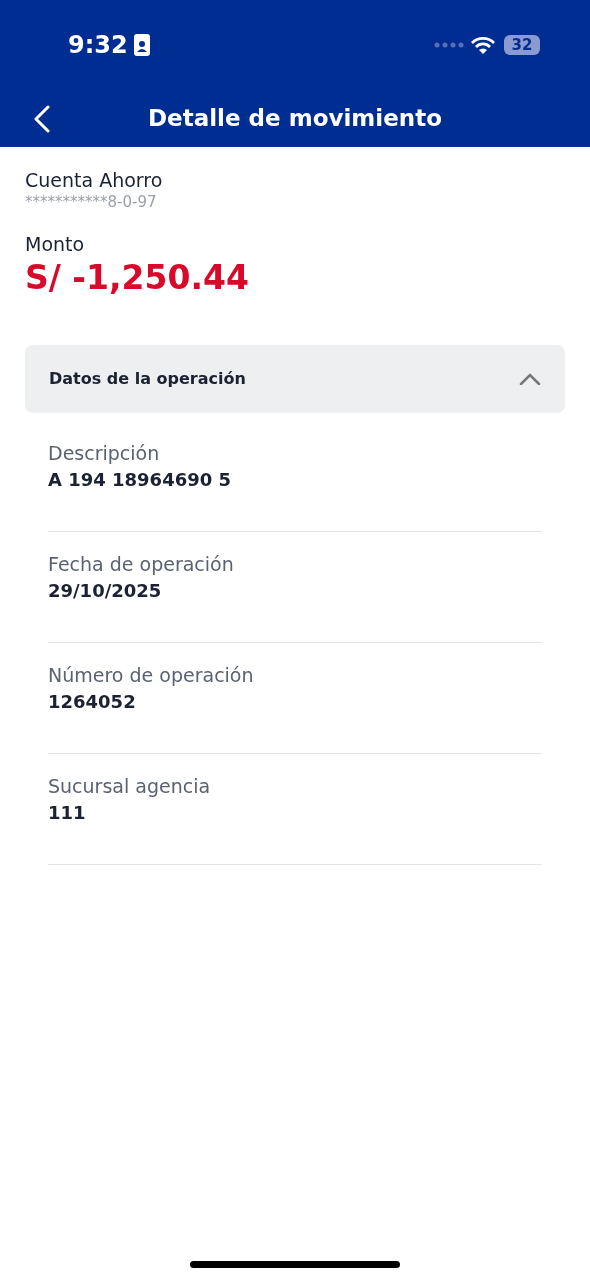 The width and height of the screenshot is (590, 1280). I want to click on chevron-up-icon, so click(530, 379).